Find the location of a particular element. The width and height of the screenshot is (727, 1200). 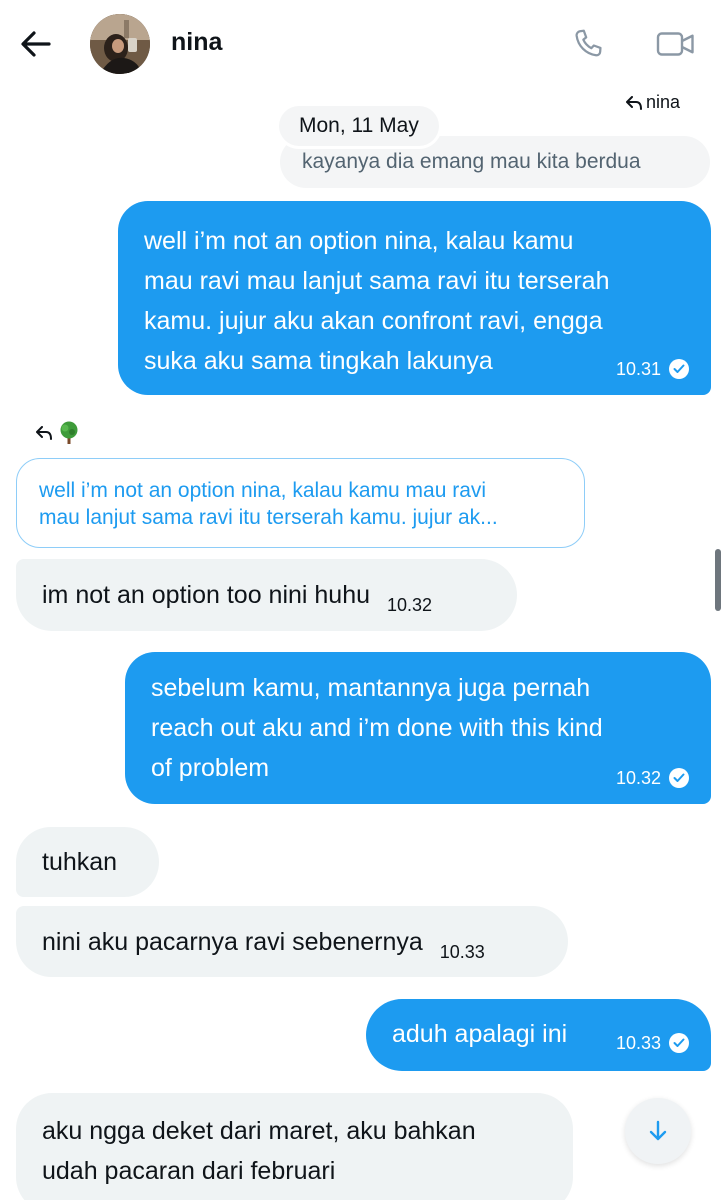

message-line: udah pacaran dari februari is located at coordinates (189, 1171).